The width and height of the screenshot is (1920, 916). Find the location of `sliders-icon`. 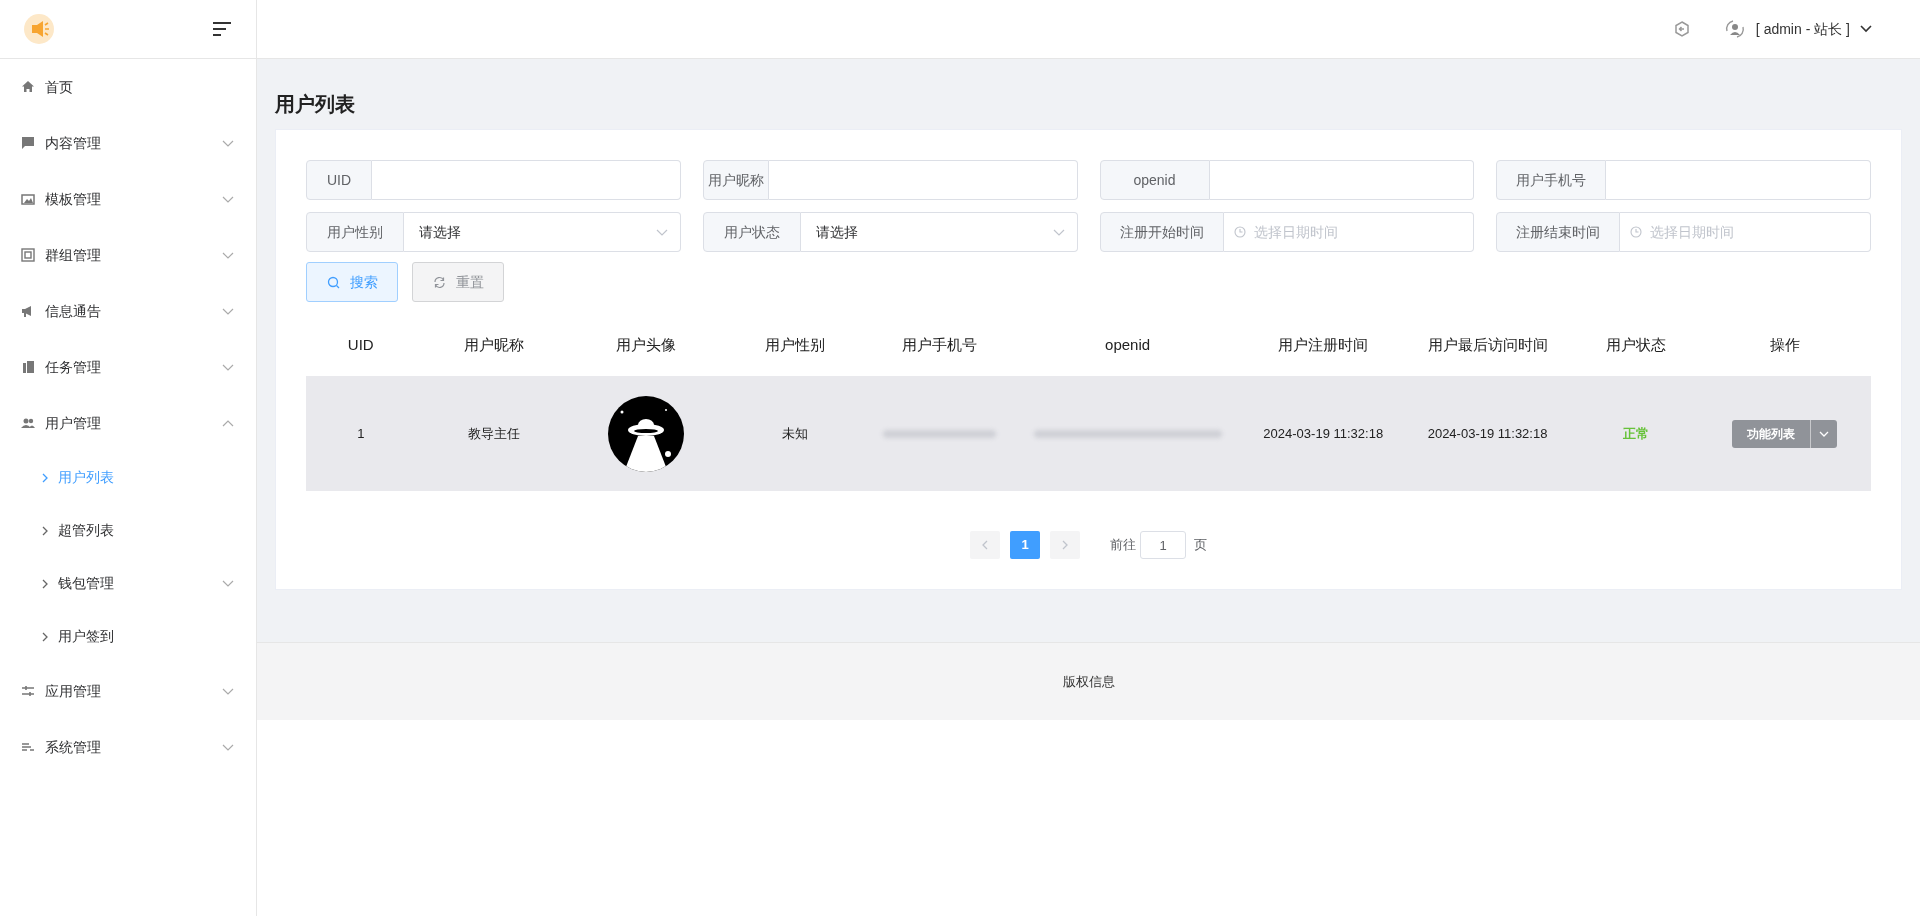

sliders-icon is located at coordinates (28, 691).